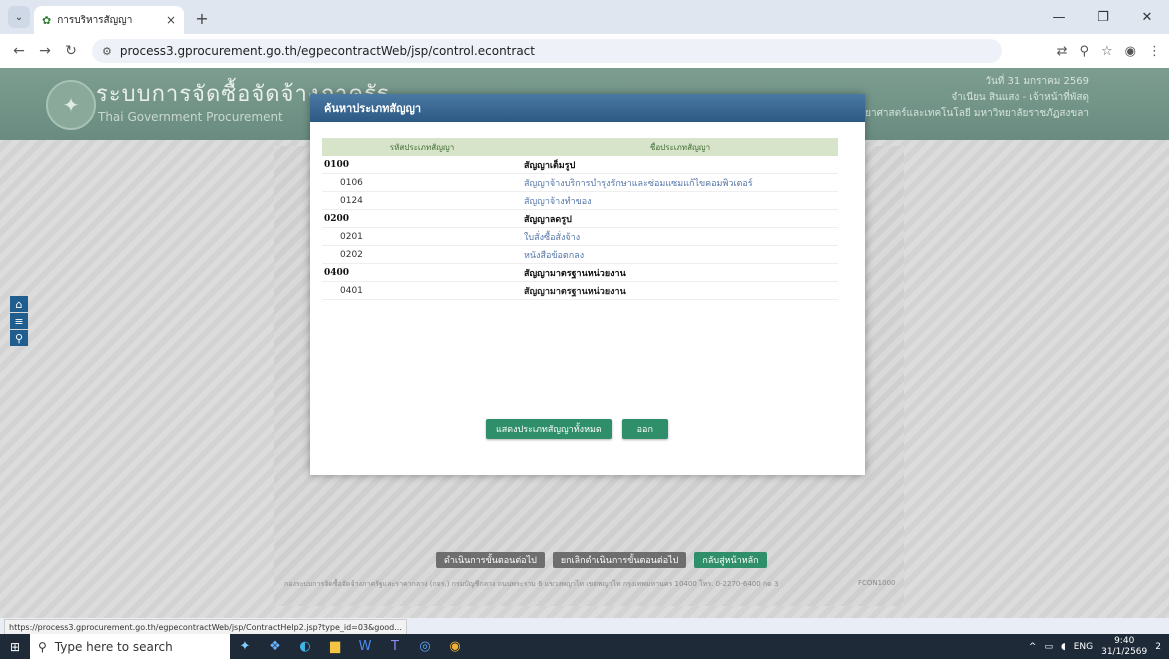  I want to click on side-toolbar: ⌂ ≡ ⚲, so click(19, 321).